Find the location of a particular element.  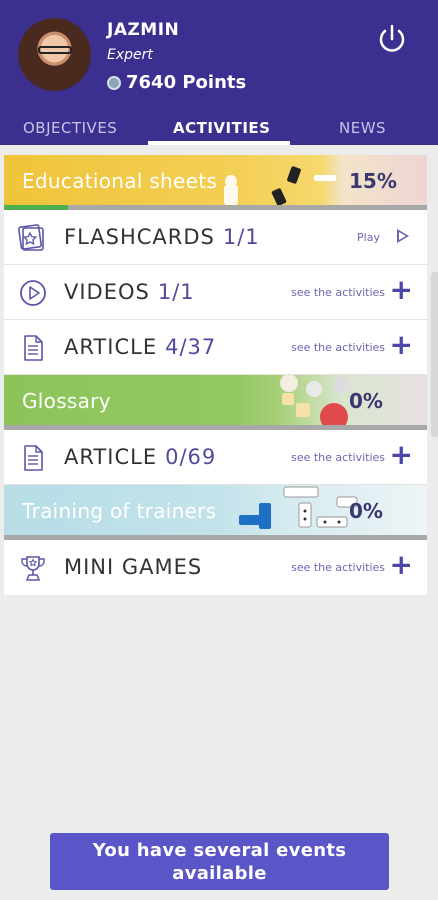

row-count: 4/37 is located at coordinates (191, 347).